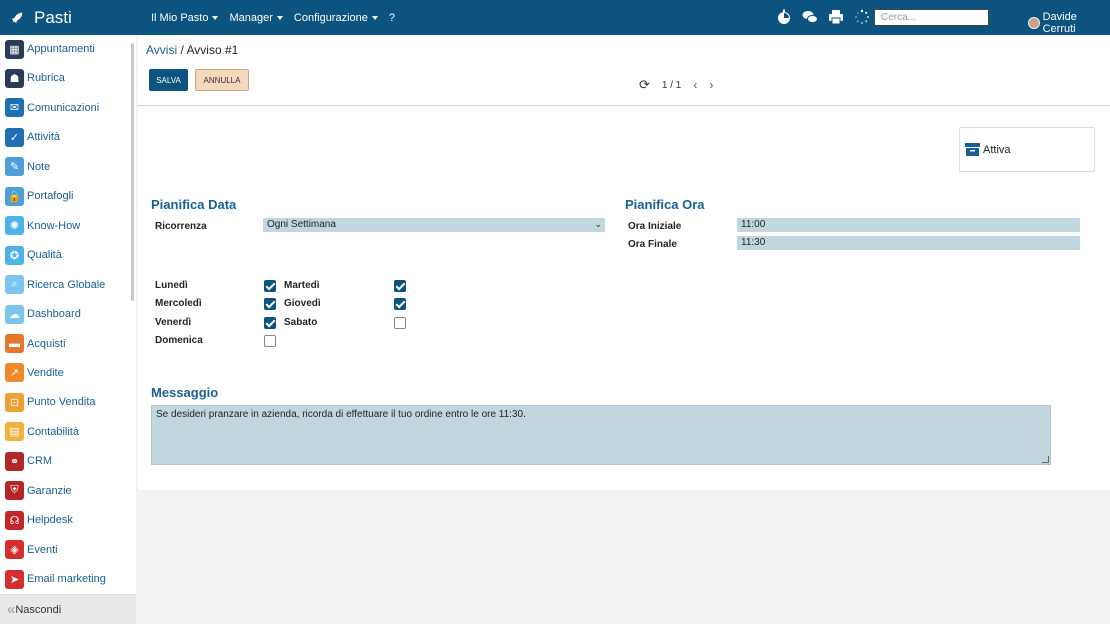 This screenshot has width=1110, height=624. I want to click on recurrence-select: Ogni Settimana ⌄, so click(434, 225).